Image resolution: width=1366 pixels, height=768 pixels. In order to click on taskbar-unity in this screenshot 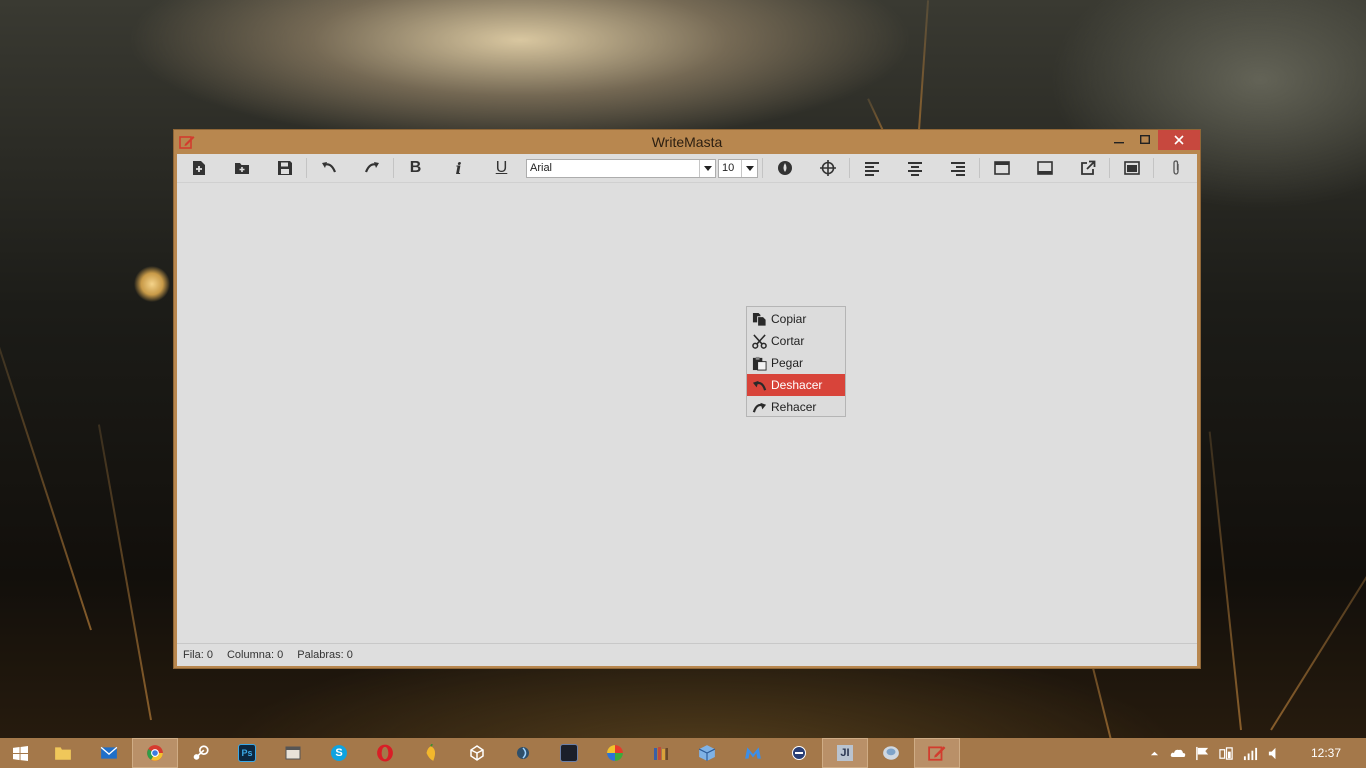, I will do `click(477, 753)`.